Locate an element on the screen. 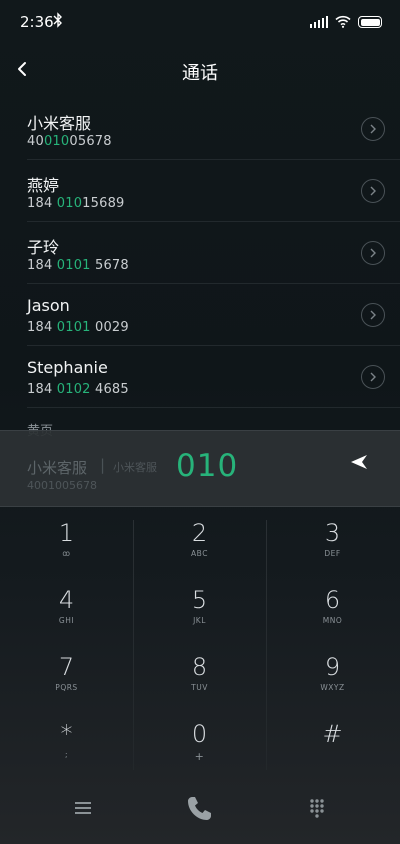 Image resolution: width=400 pixels, height=844 pixels. key-4: 4 GHI is located at coordinates (66, 606).